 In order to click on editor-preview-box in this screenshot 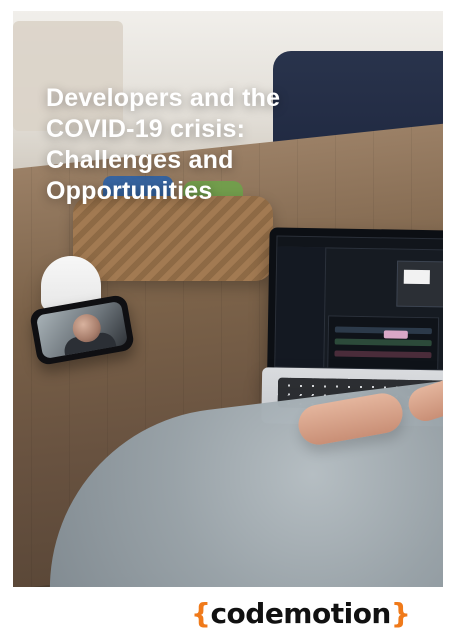, I will do `click(416, 277)`.